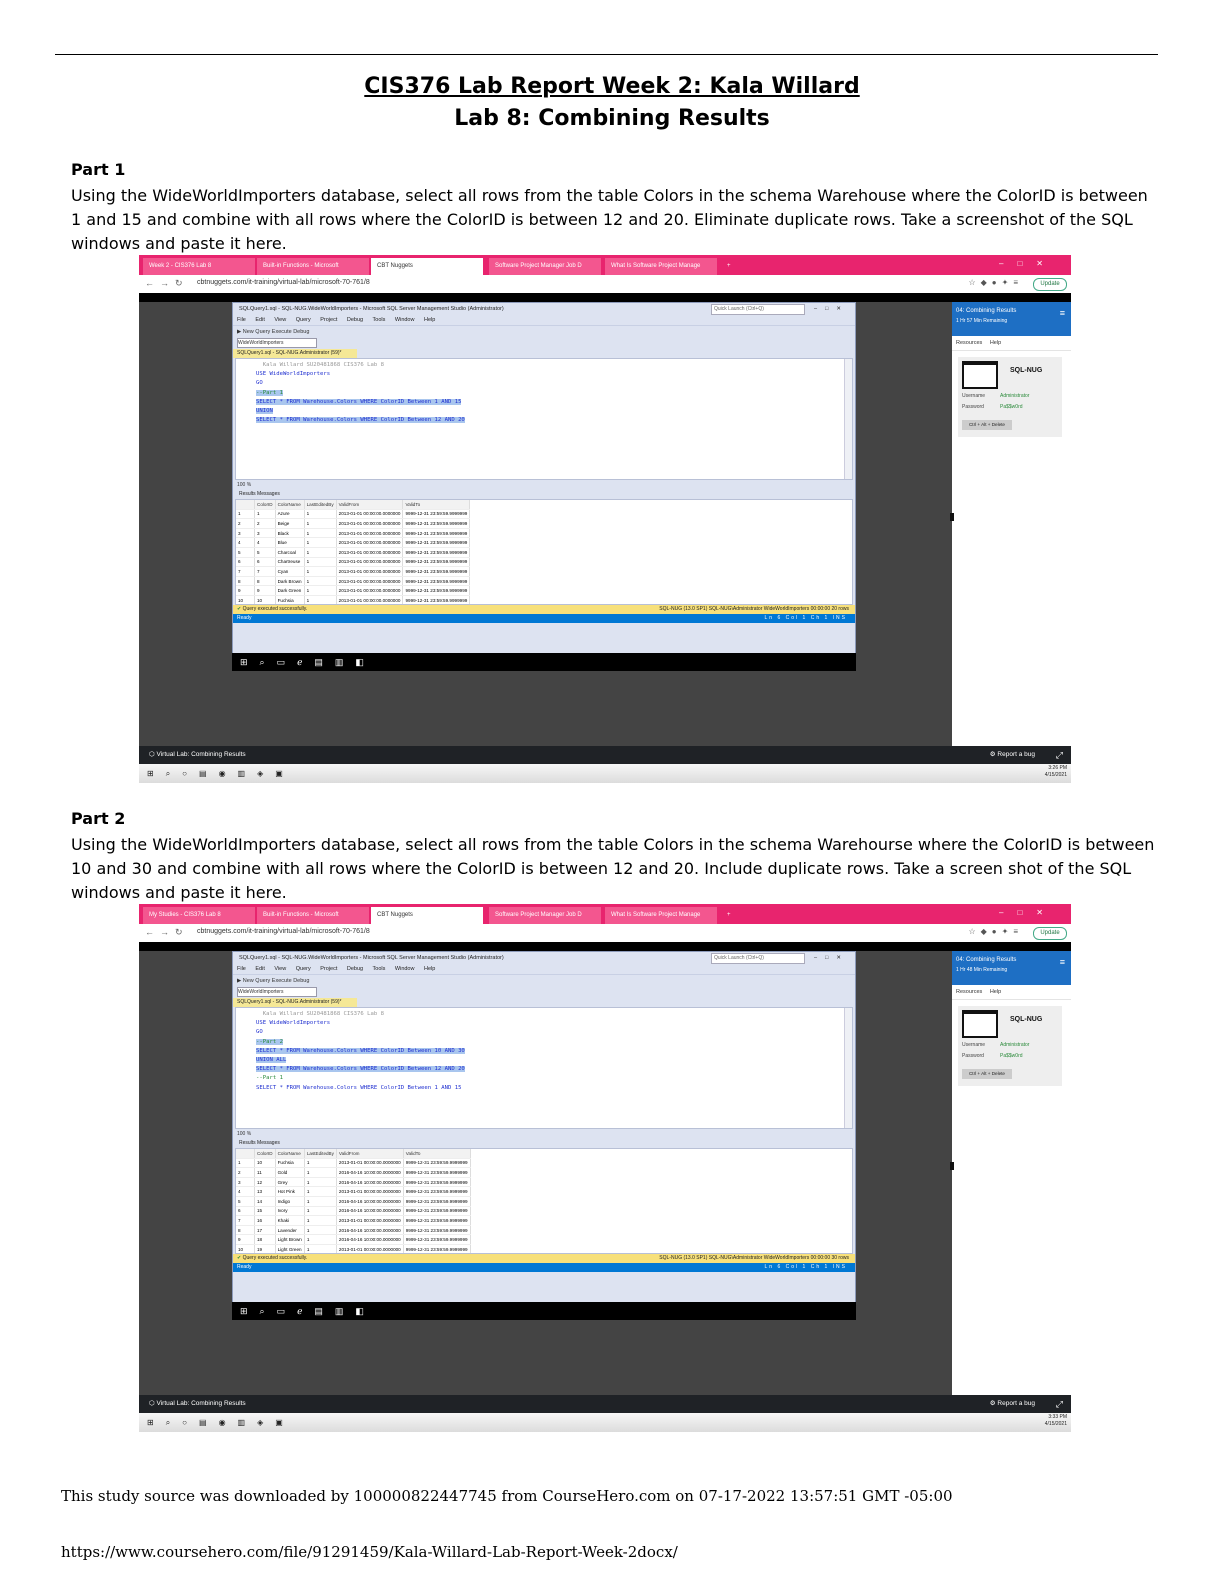  What do you see at coordinates (239, 609) in the screenshot?
I see `check-icon: ✔` at bounding box center [239, 609].